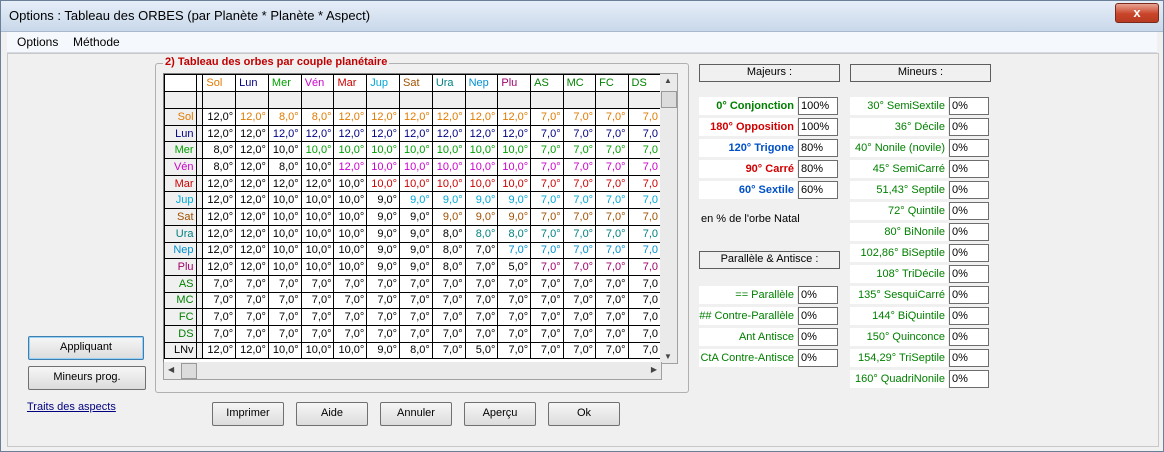 This screenshot has width=1164, height=452. Describe the element at coordinates (668, 356) in the screenshot. I see `scroll-down-icon: ▼` at that location.